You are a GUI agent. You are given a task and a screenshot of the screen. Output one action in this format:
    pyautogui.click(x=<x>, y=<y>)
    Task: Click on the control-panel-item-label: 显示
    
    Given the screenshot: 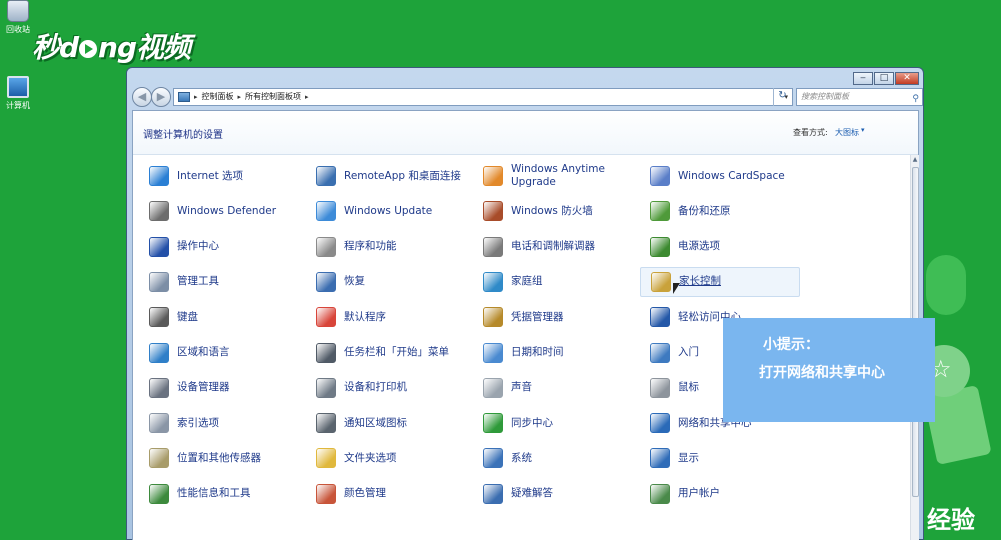 What is the action you would take?
    pyautogui.click(x=688, y=457)
    